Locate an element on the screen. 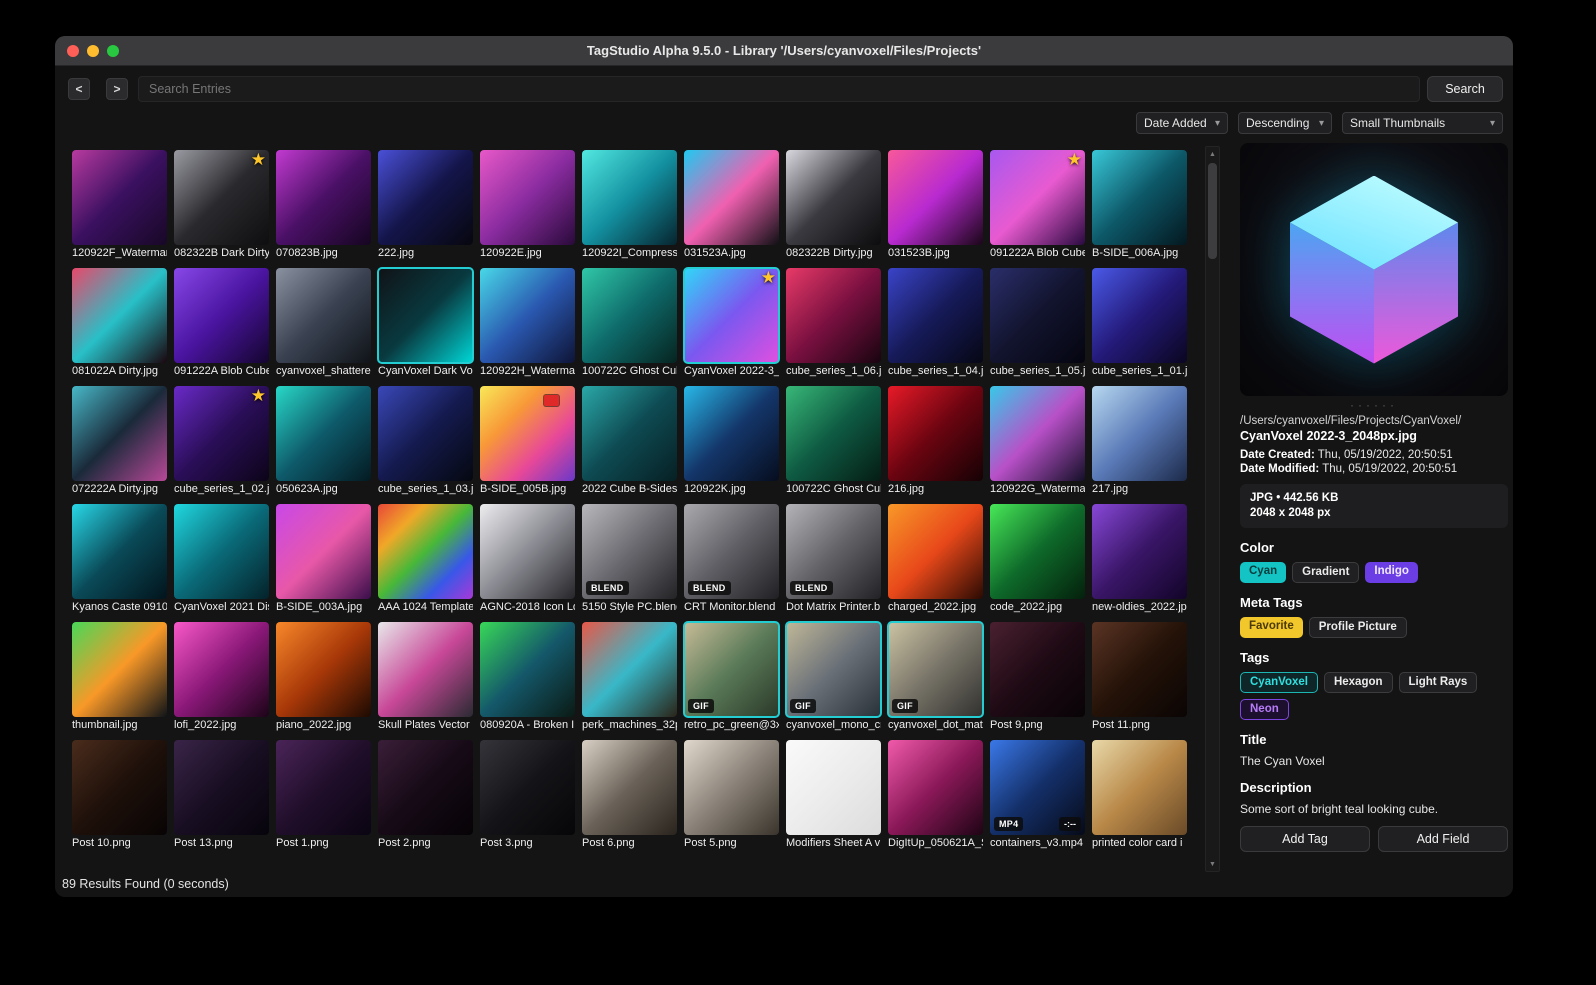  grid-item: cyanvoxel_shattere is located at coordinates (323, 323).